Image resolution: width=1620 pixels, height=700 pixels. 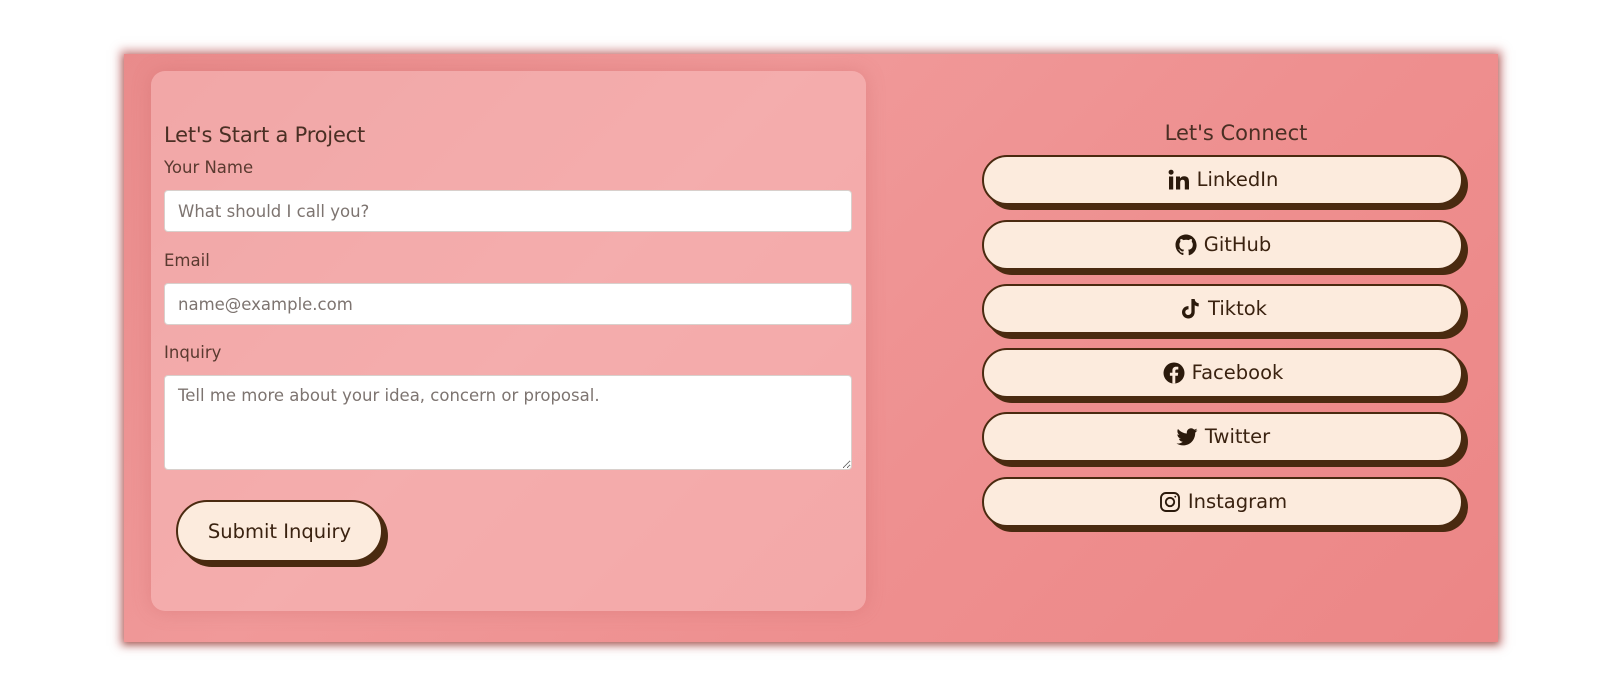 I want to click on inquiry-textarea, so click(x=508, y=422).